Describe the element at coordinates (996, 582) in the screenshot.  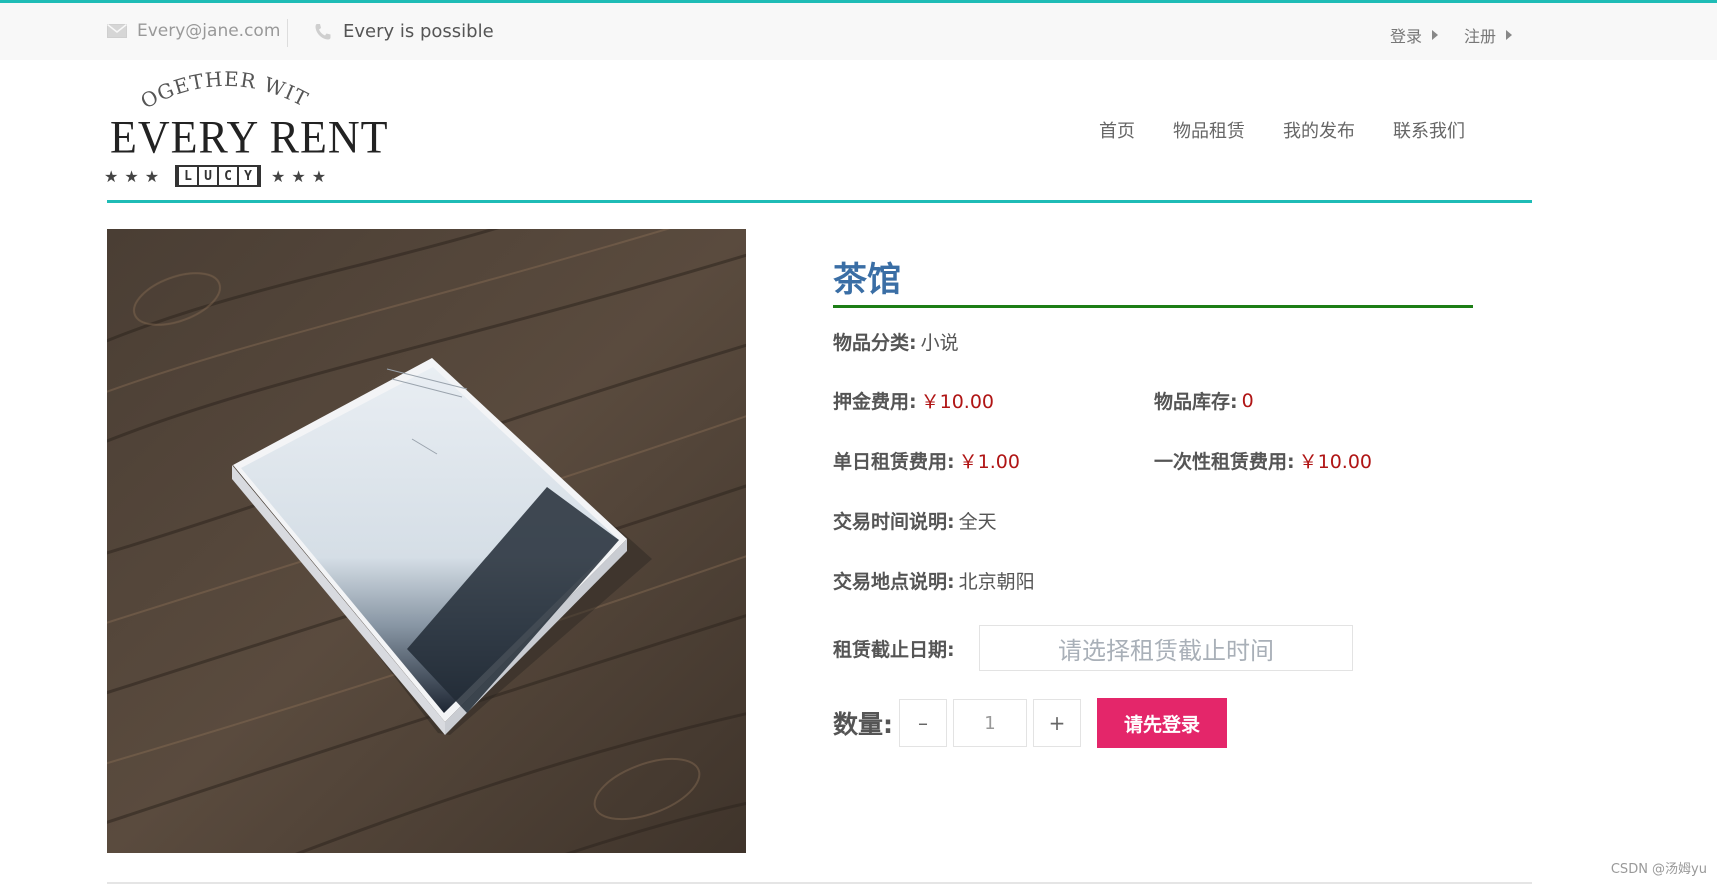
I see `trade-place-value: 北京朝阳` at that location.